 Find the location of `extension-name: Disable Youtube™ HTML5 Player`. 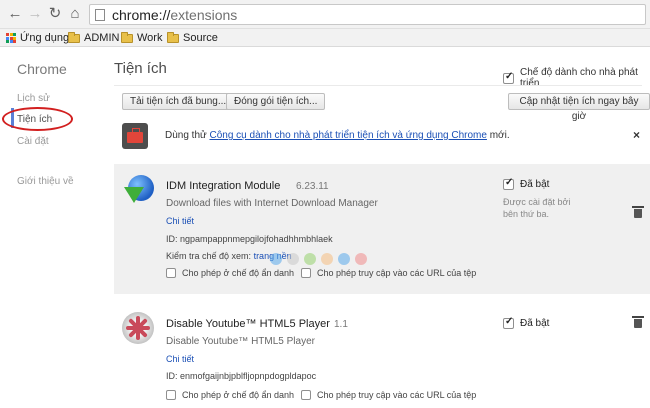

extension-name: Disable Youtube™ HTML5 Player is located at coordinates (248, 324).